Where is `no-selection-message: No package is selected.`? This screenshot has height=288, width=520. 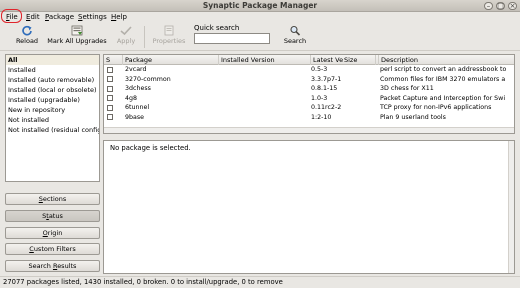 no-selection-message: No package is selected. is located at coordinates (150, 148).